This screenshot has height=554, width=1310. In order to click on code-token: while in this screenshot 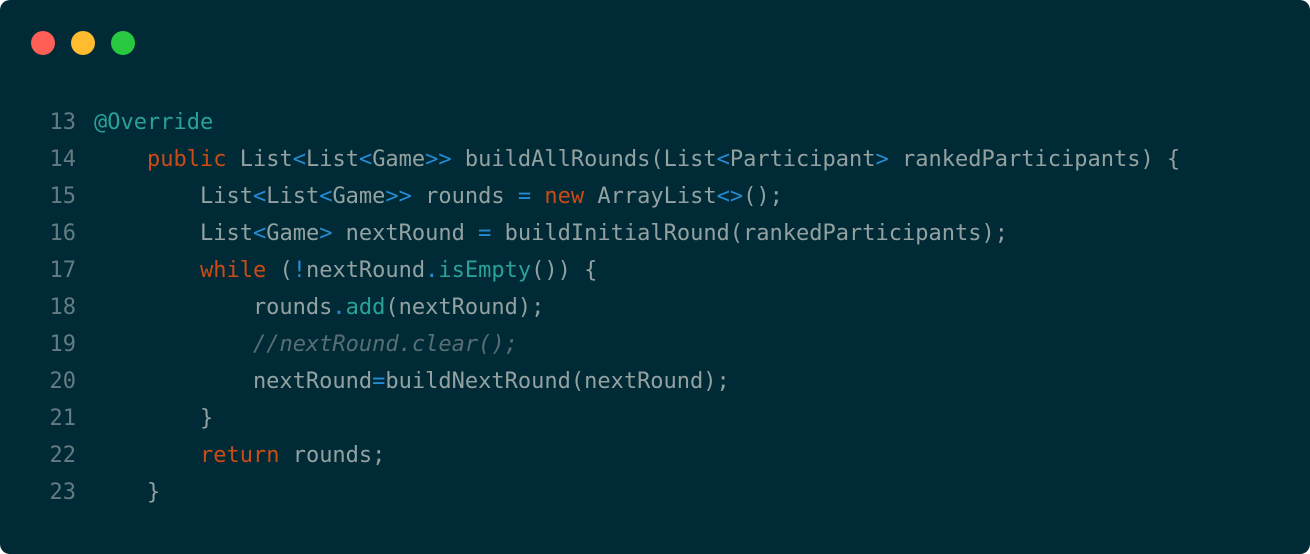, I will do `click(233, 270)`.